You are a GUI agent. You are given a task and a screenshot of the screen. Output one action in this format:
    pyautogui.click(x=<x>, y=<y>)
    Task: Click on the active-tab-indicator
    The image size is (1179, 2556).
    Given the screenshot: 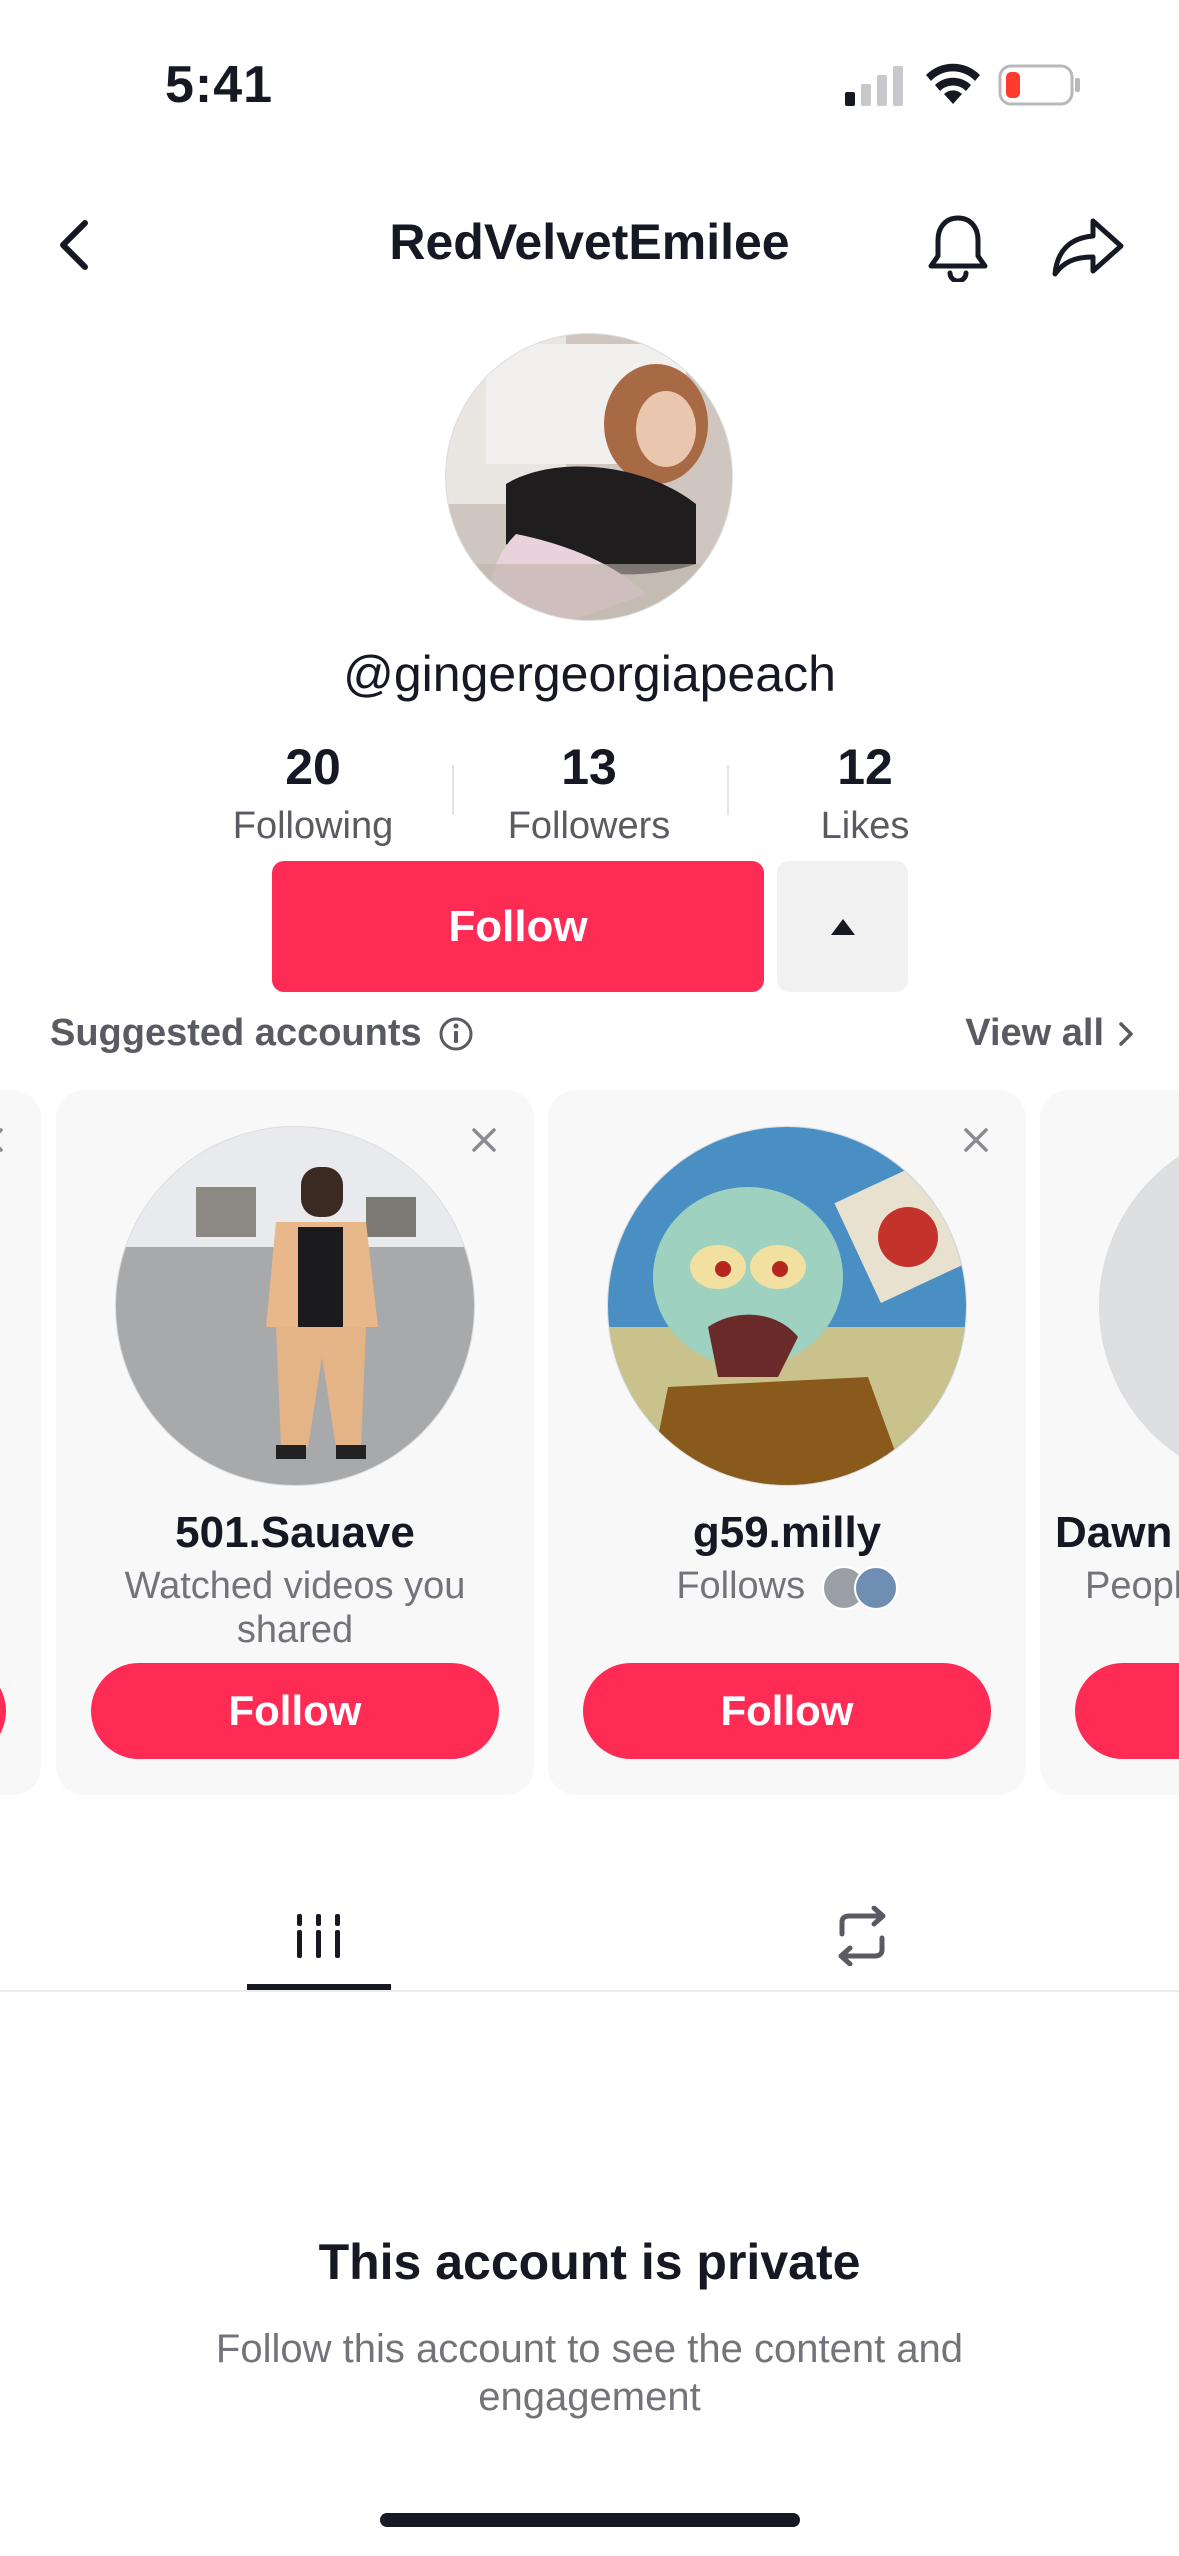 What is the action you would take?
    pyautogui.click(x=319, y=1987)
    